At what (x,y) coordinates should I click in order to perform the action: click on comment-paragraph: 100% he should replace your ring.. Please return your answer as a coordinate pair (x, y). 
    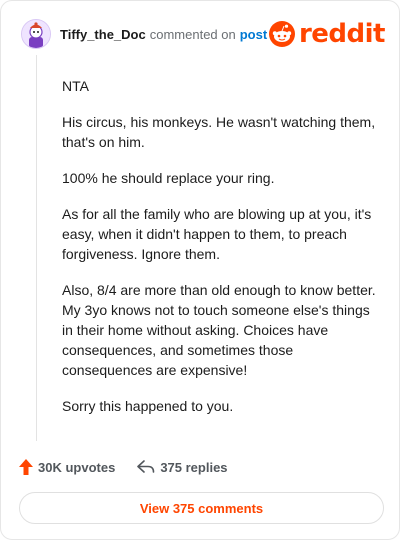
    Looking at the image, I should click on (168, 178).